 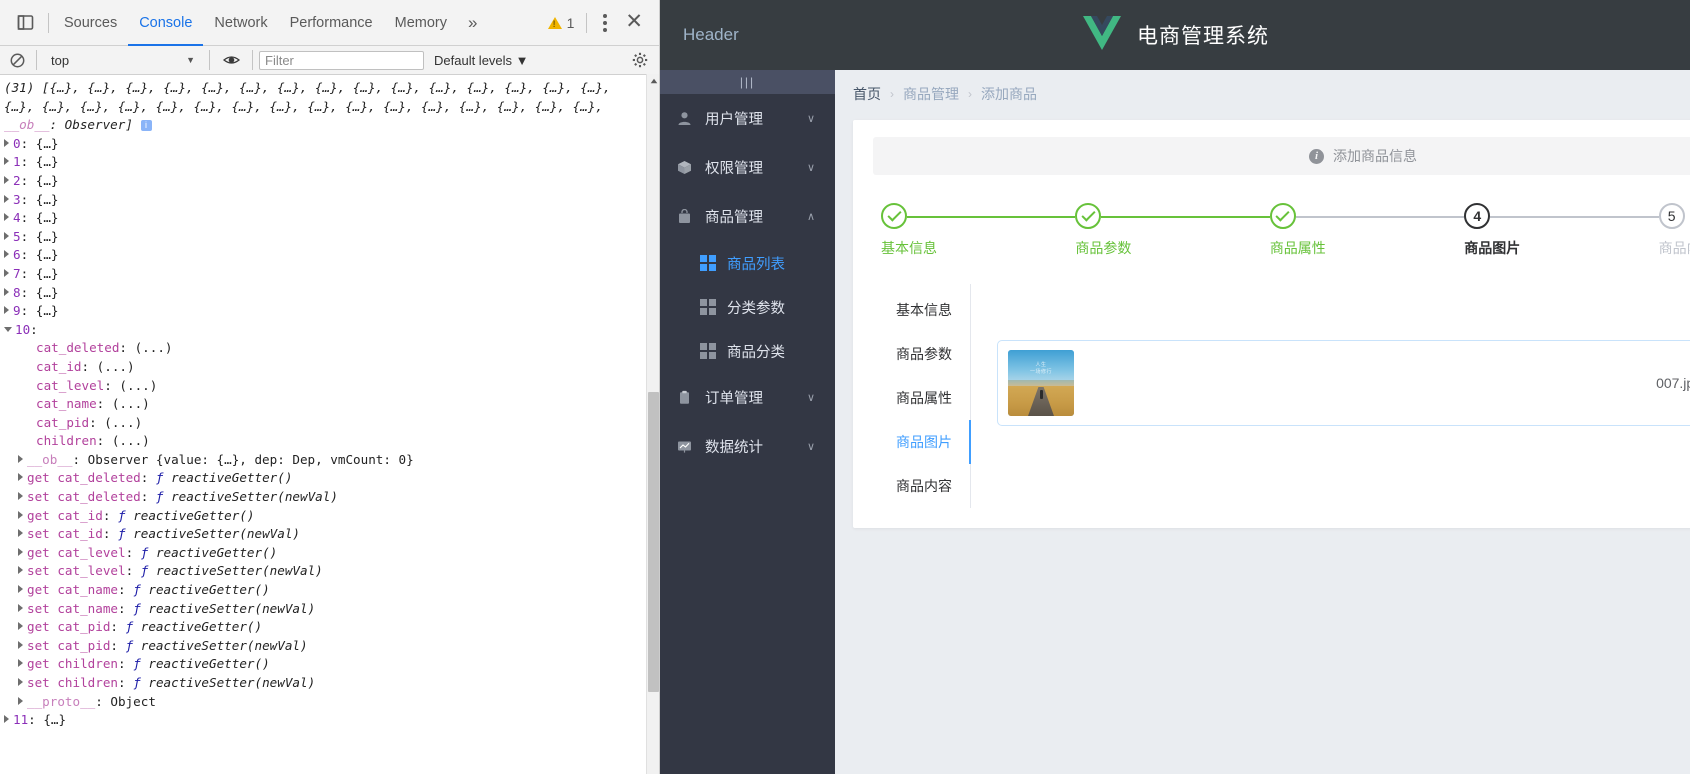 I want to click on tab-product-attrs: 商品属性, so click(x=921, y=398).